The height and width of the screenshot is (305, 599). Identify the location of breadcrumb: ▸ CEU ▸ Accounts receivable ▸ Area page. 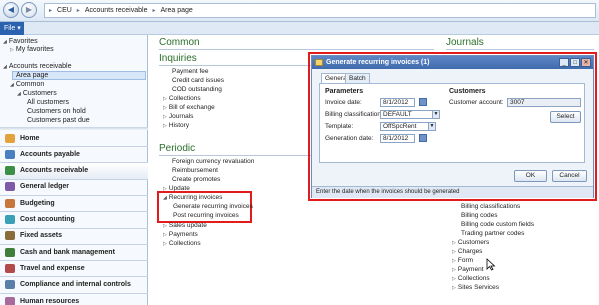
(320, 10).